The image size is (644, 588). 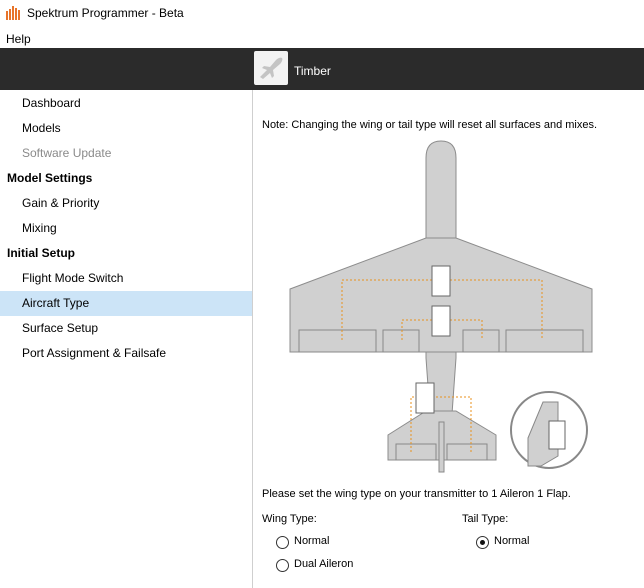 I want to click on sidebar-item-software-update: Software Update, so click(x=67, y=153).